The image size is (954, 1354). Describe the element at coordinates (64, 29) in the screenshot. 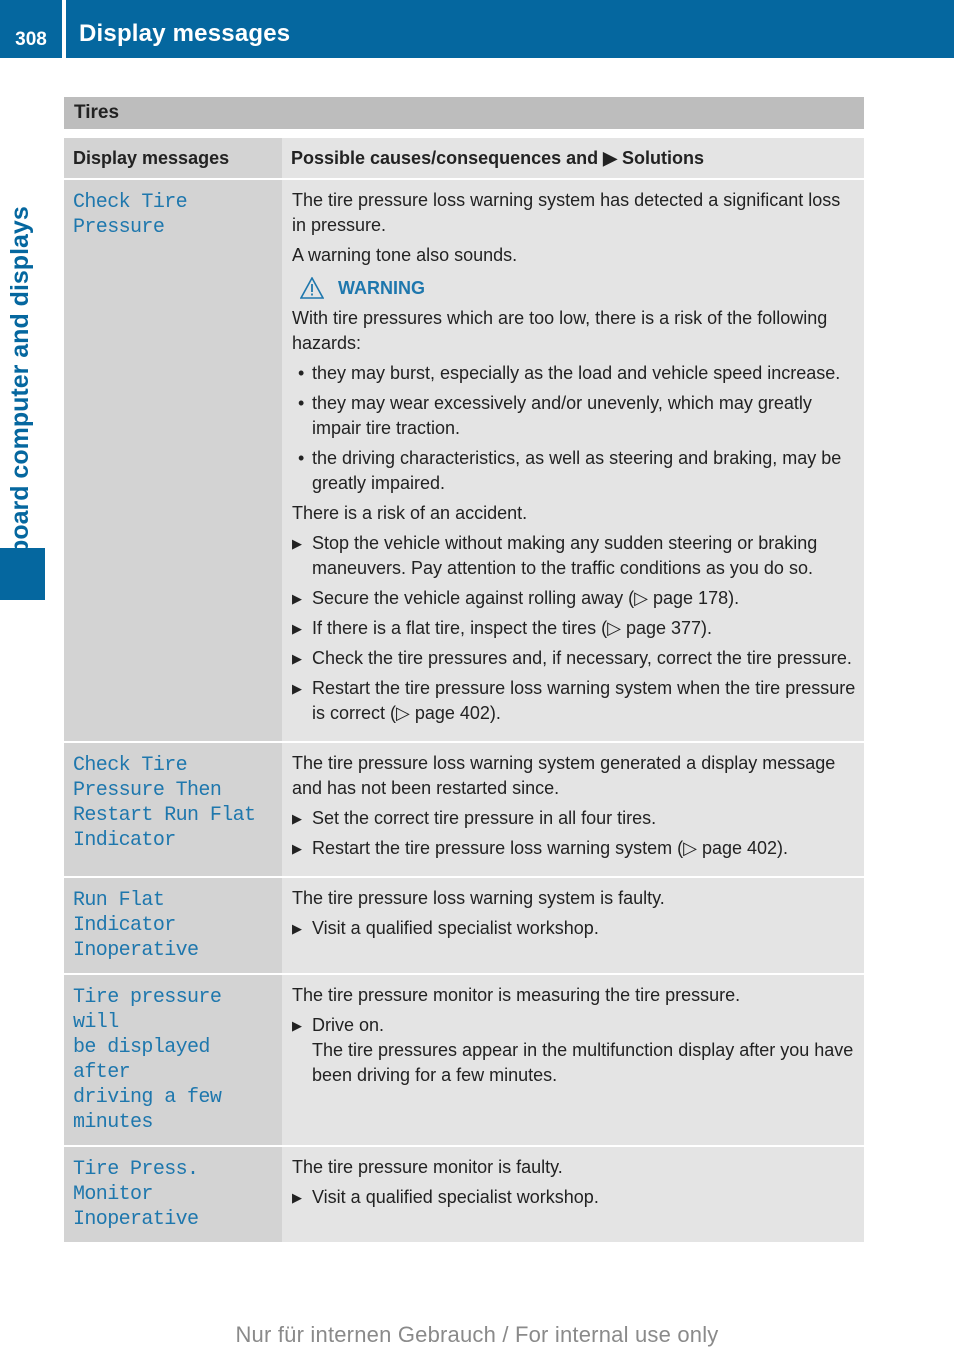

I see `header-divider` at that location.